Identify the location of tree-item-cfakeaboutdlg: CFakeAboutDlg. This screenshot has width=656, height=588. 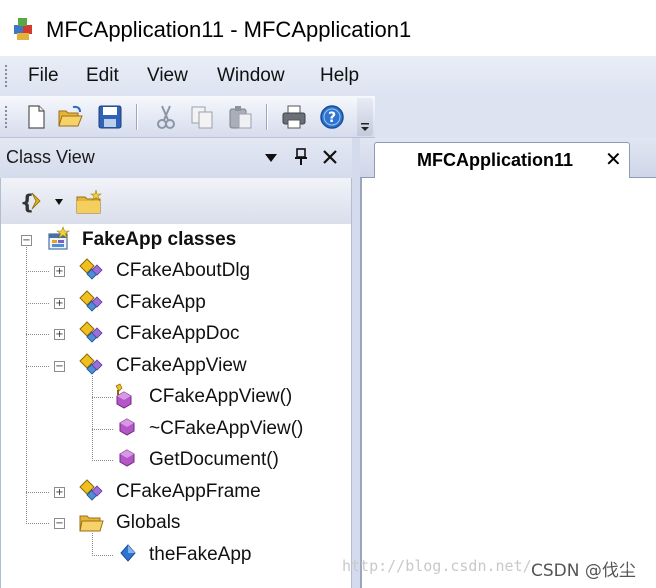
(183, 271).